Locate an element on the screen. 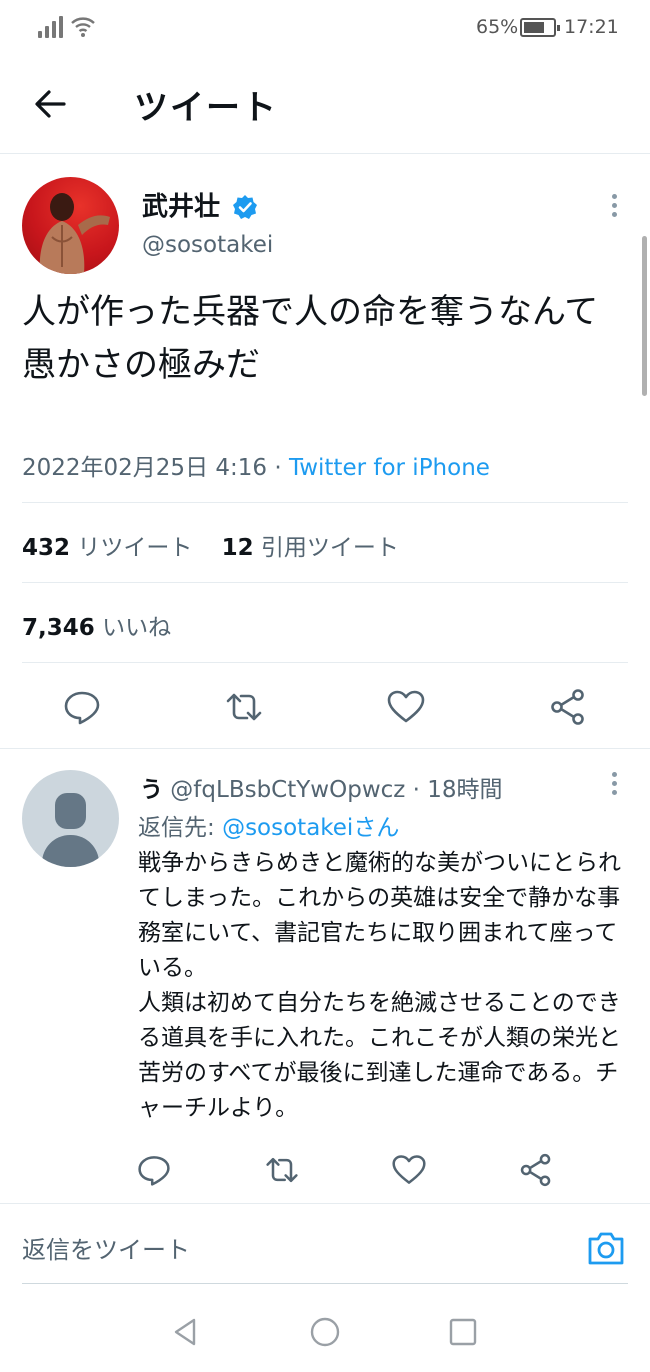 The image size is (650, 1372). reply-author-name: う is located at coordinates (151, 790).